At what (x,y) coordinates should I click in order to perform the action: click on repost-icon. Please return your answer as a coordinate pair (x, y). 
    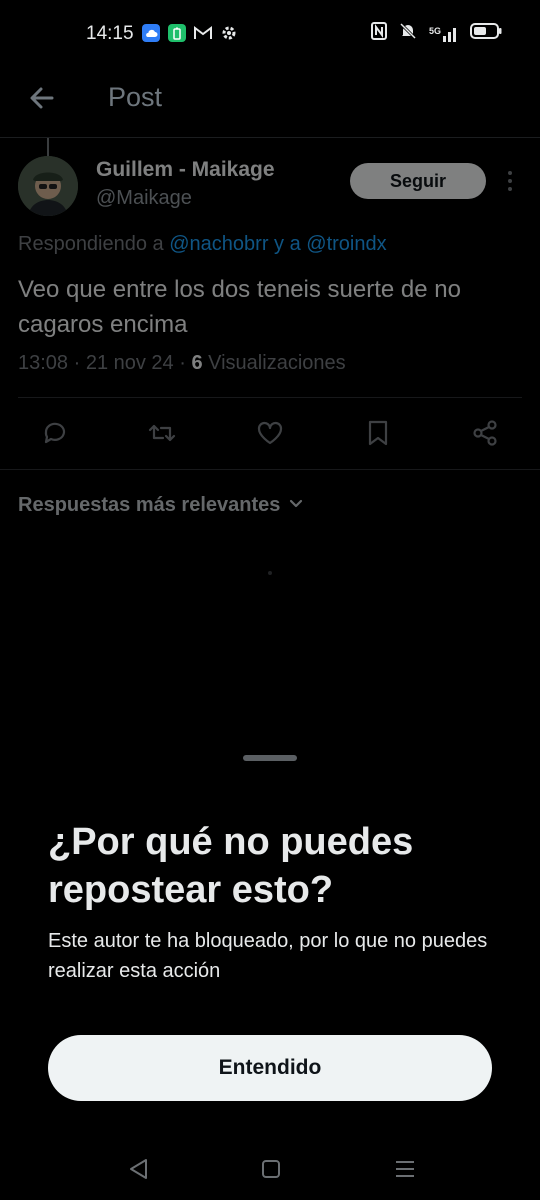
    Looking at the image, I should click on (162, 433).